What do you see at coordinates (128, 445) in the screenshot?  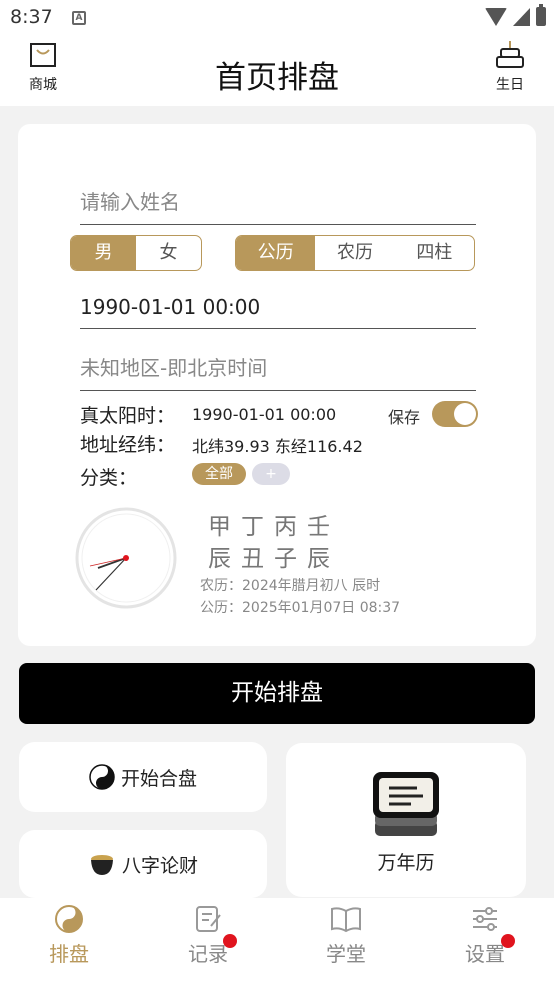 I see `coords-label: 地址经纬：` at bounding box center [128, 445].